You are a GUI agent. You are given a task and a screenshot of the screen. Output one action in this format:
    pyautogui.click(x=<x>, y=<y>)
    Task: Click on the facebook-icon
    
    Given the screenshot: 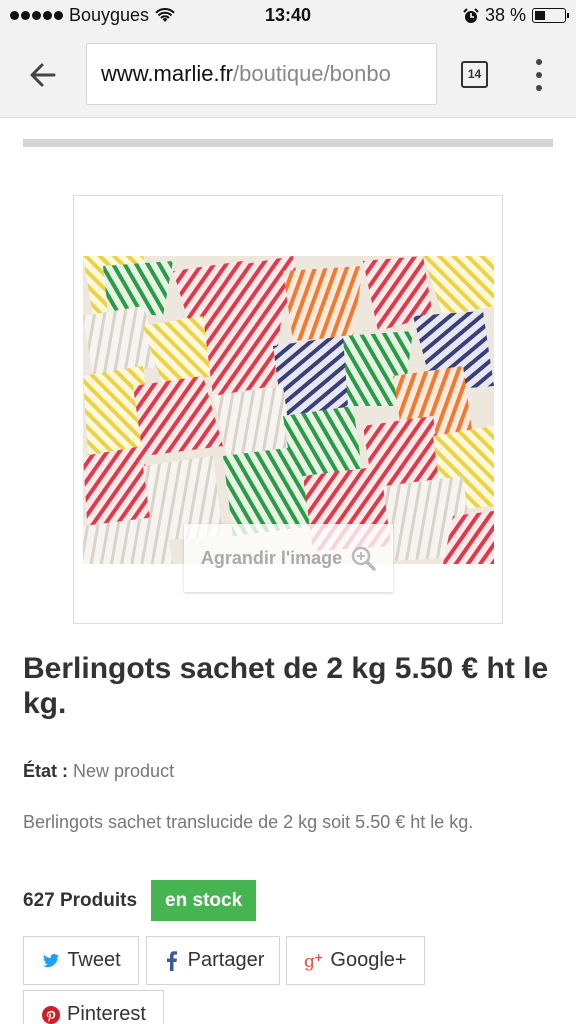 What is the action you would take?
    pyautogui.click(x=171, y=960)
    